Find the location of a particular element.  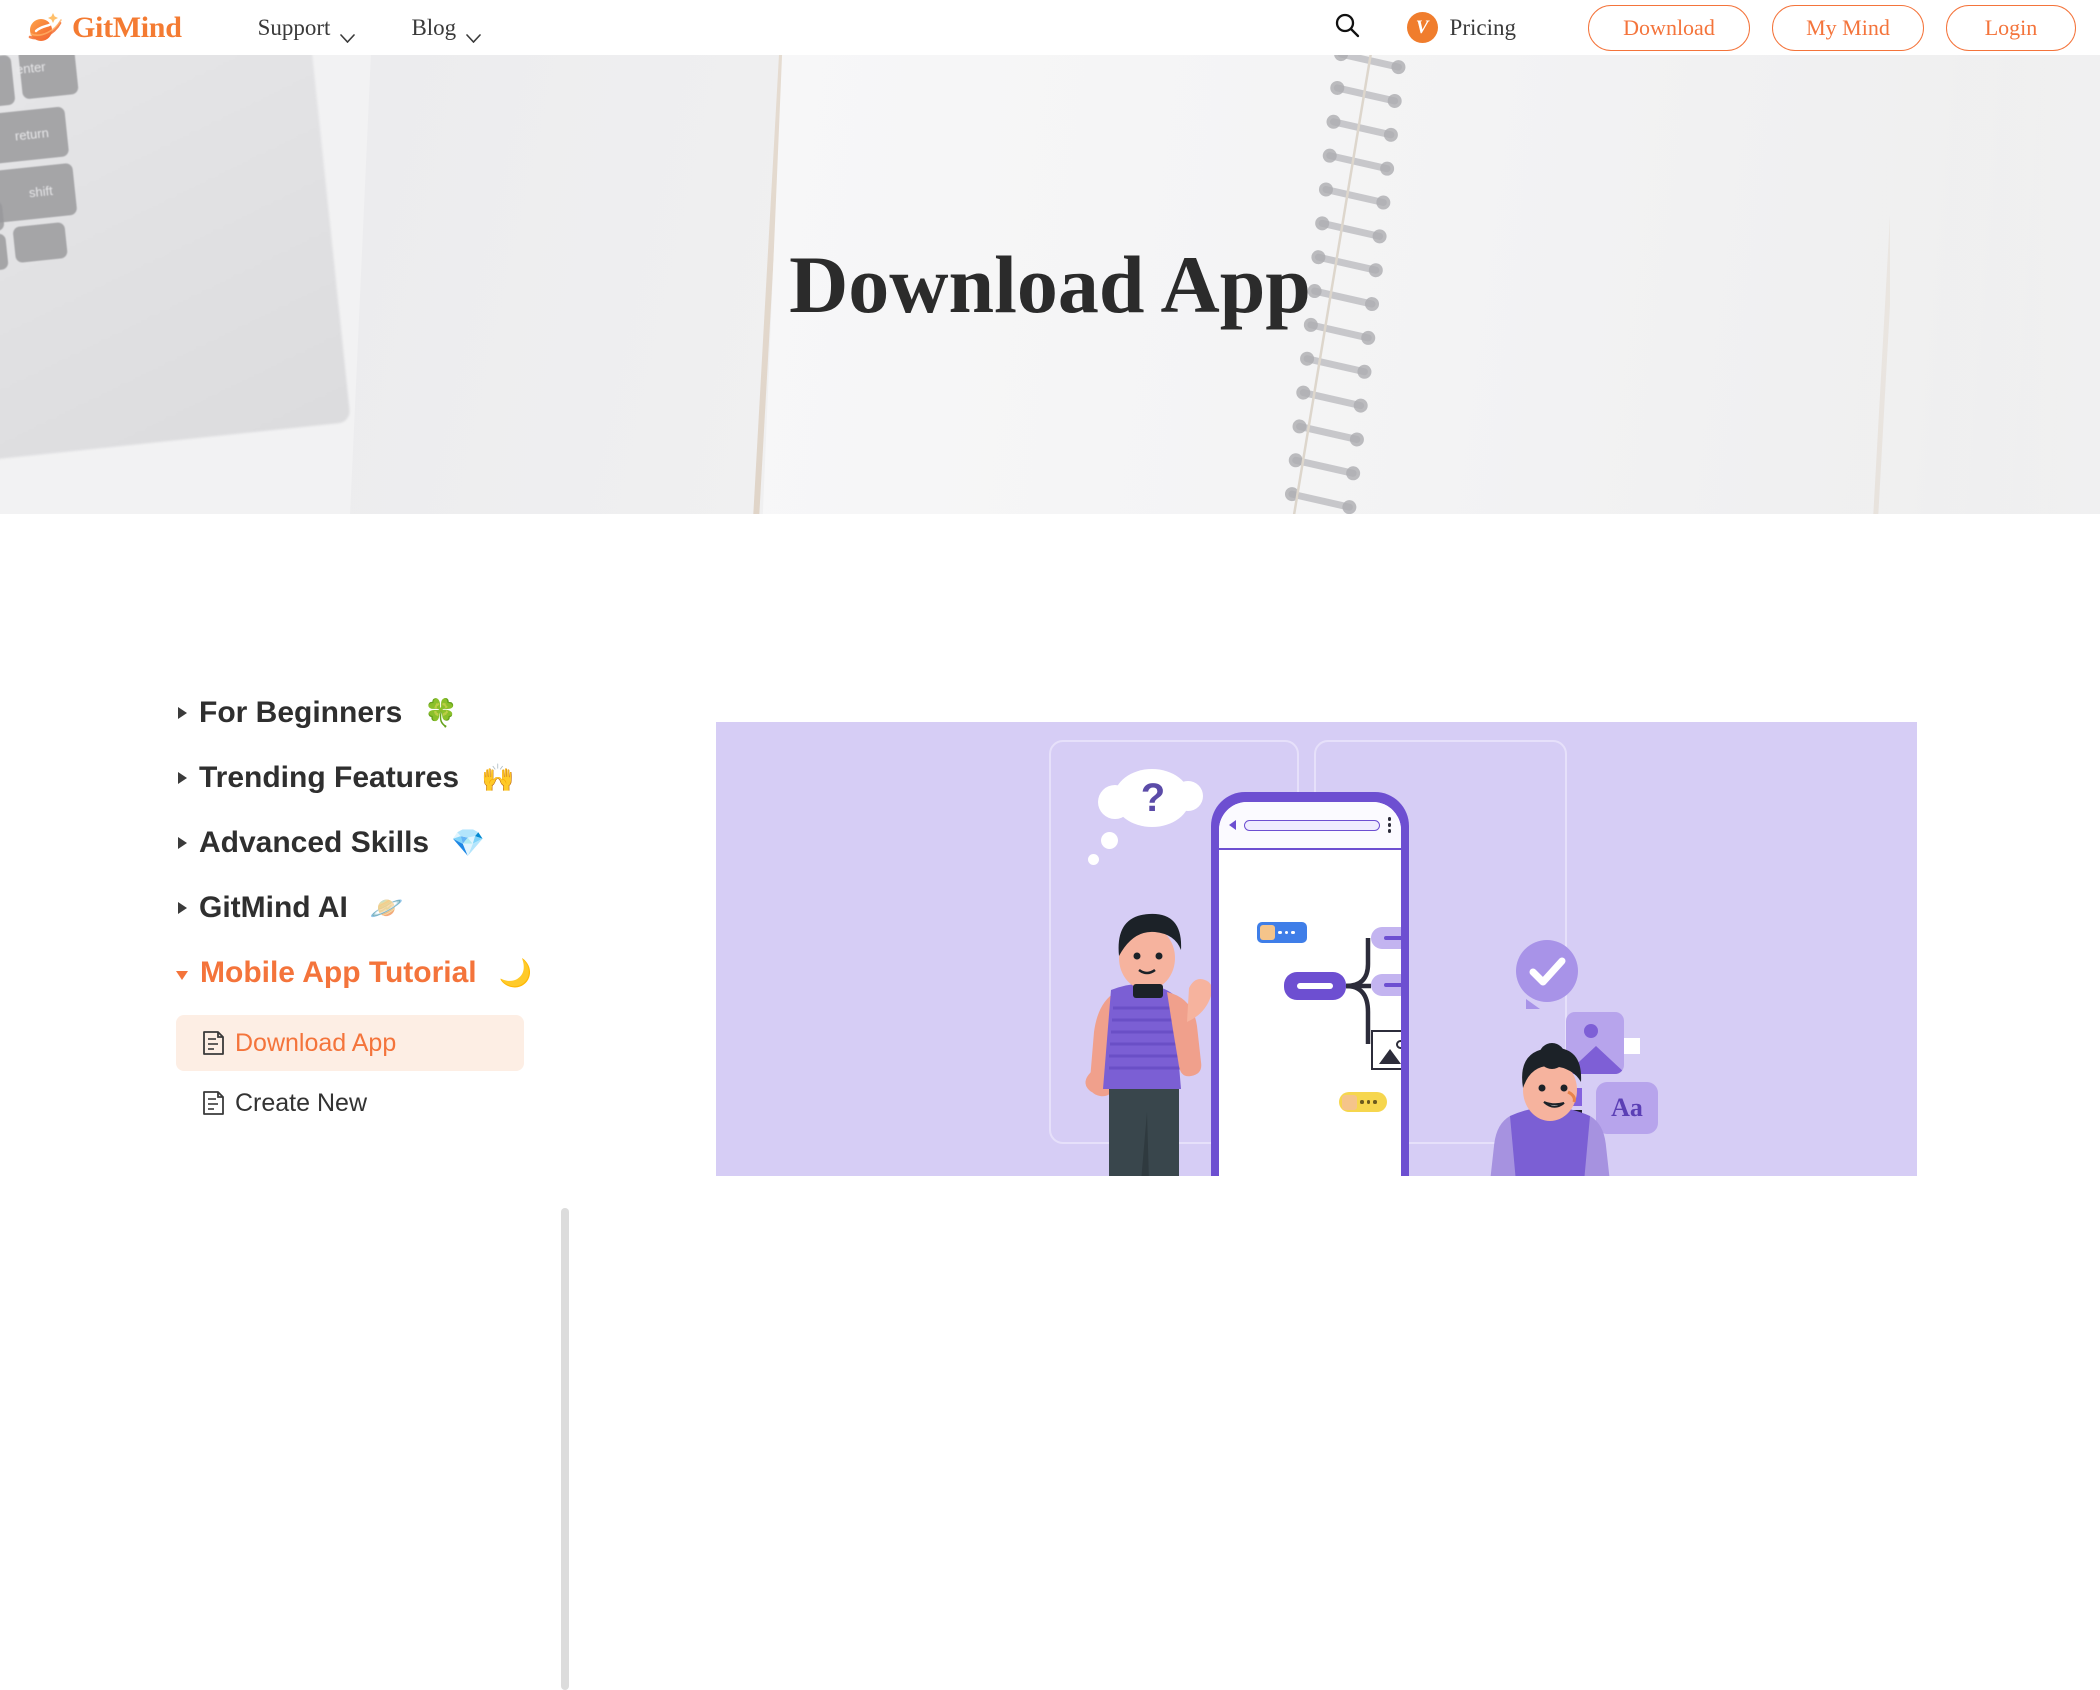

sidebar-subitem-label: Create New is located at coordinates (301, 1102).